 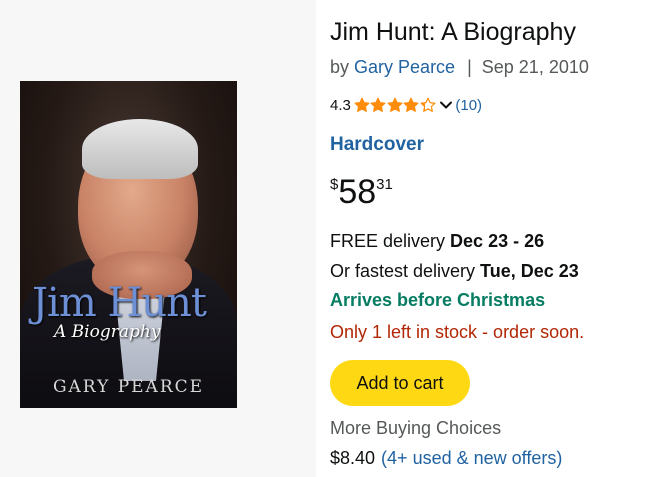 What do you see at coordinates (535, 67) in the screenshot?
I see `publish-date: Sep 21, 2010` at bounding box center [535, 67].